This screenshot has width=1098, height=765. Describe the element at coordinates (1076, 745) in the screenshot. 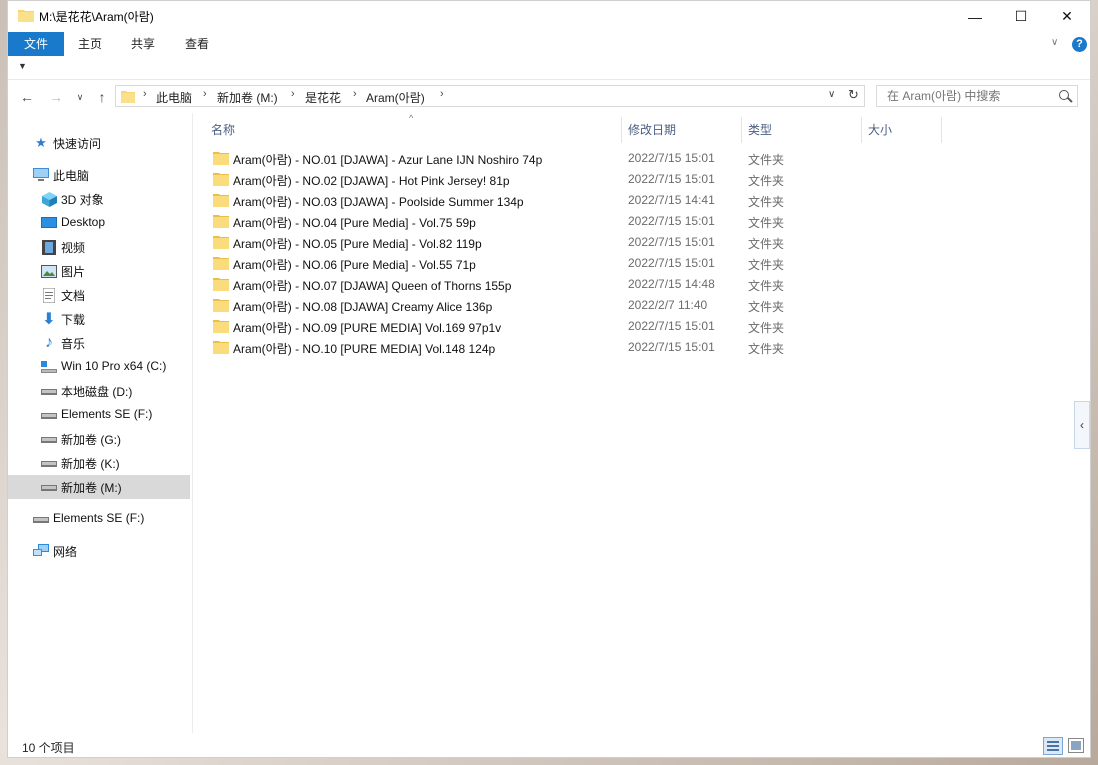

I see `large-icons-view-button` at that location.